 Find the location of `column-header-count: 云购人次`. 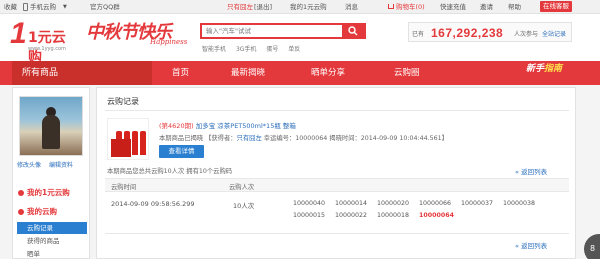

column-header-count: 云购人次 is located at coordinates (242, 187).